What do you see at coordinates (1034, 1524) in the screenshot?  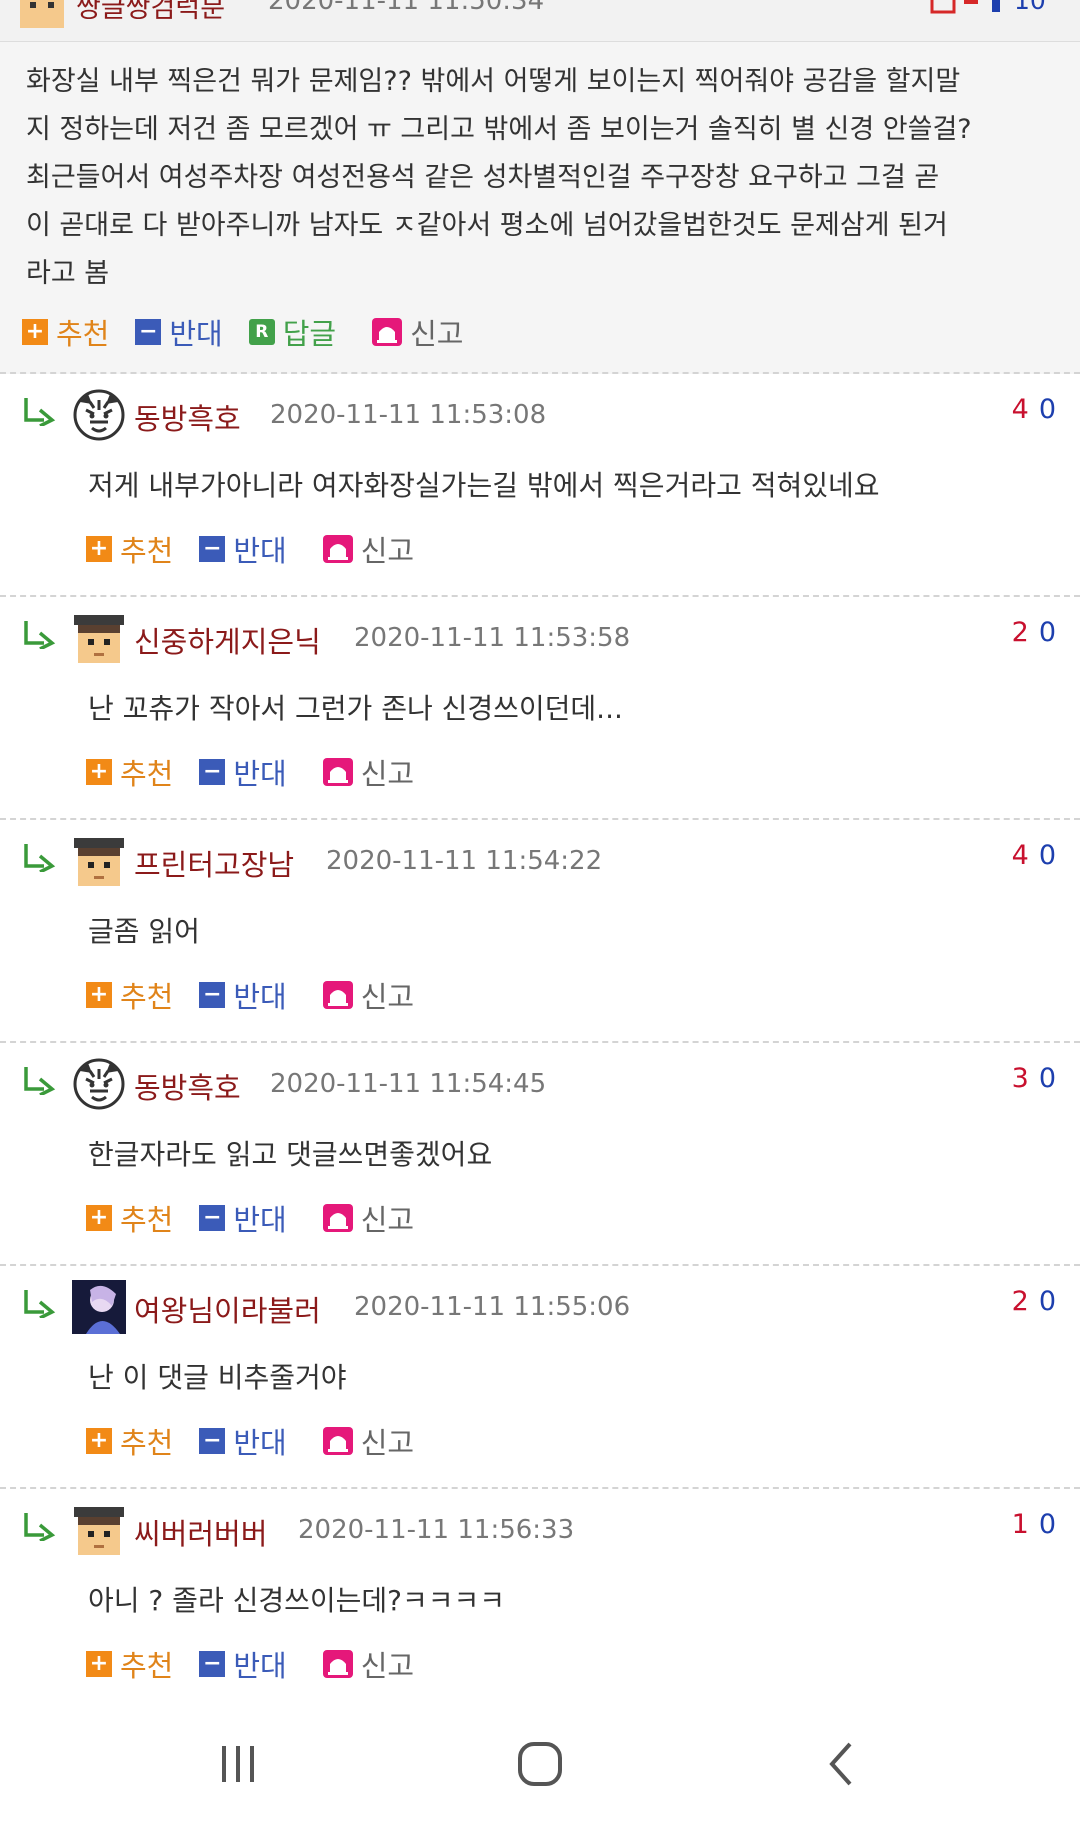 I see `comment-votes: 10` at bounding box center [1034, 1524].